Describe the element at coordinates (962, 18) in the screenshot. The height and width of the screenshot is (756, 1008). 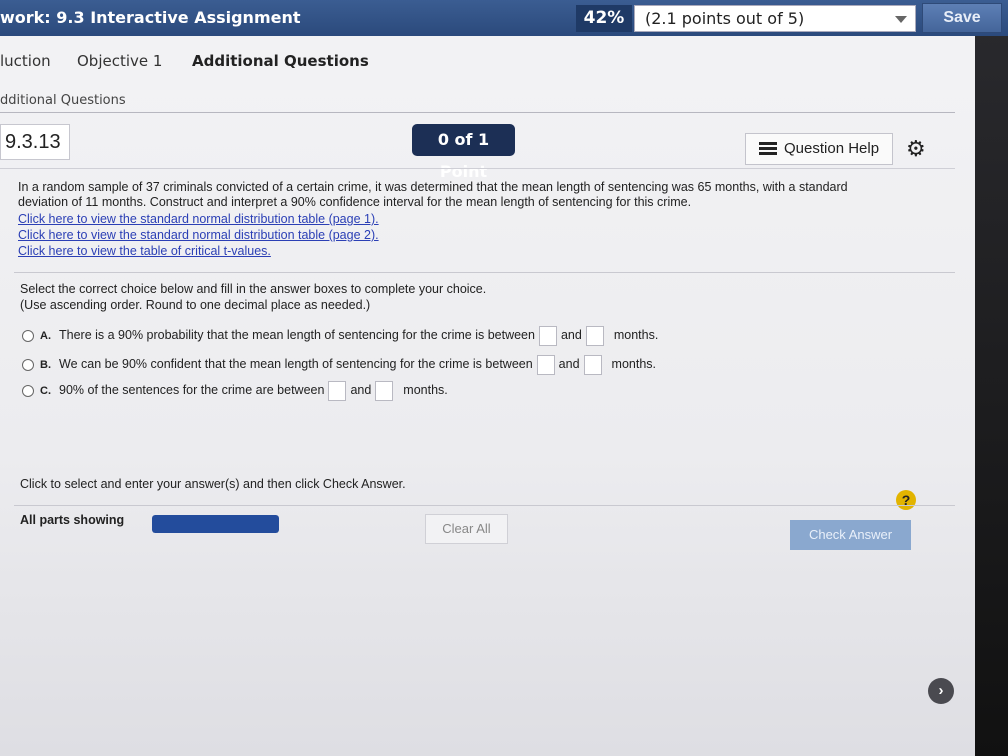
I see `save-button: Save` at that location.